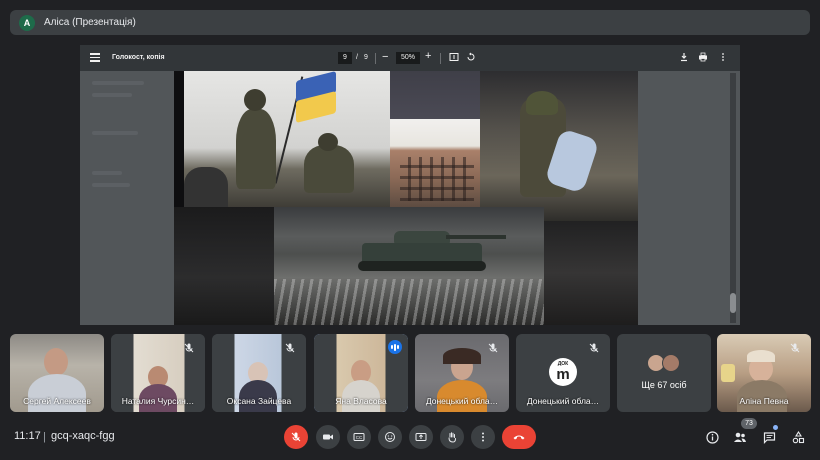  I want to click on info-button, so click(712, 437).